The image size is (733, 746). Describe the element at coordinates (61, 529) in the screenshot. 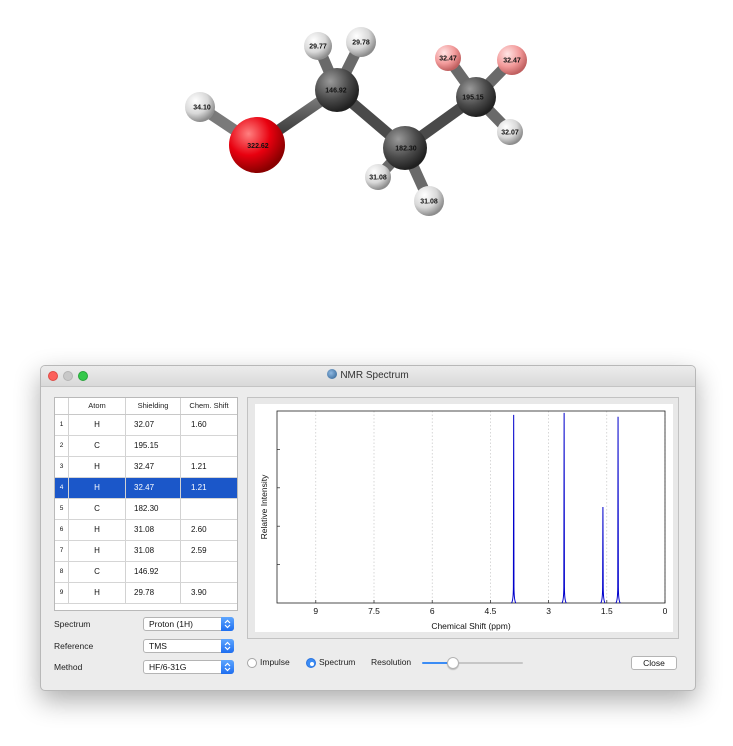

I see `row-index-cell: 6` at that location.